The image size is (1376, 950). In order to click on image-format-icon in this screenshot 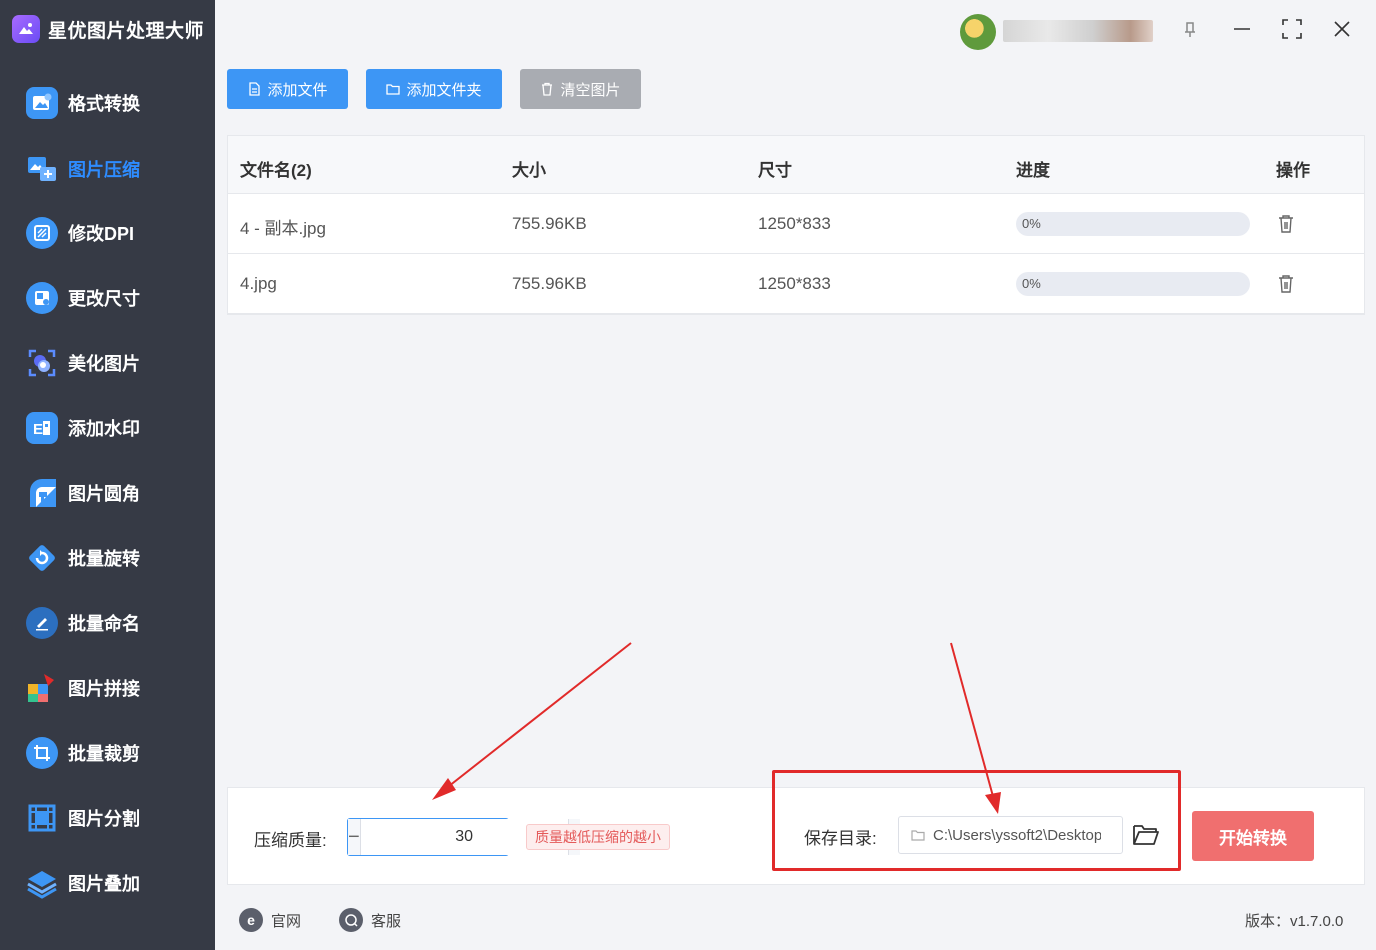, I will do `click(42, 103)`.